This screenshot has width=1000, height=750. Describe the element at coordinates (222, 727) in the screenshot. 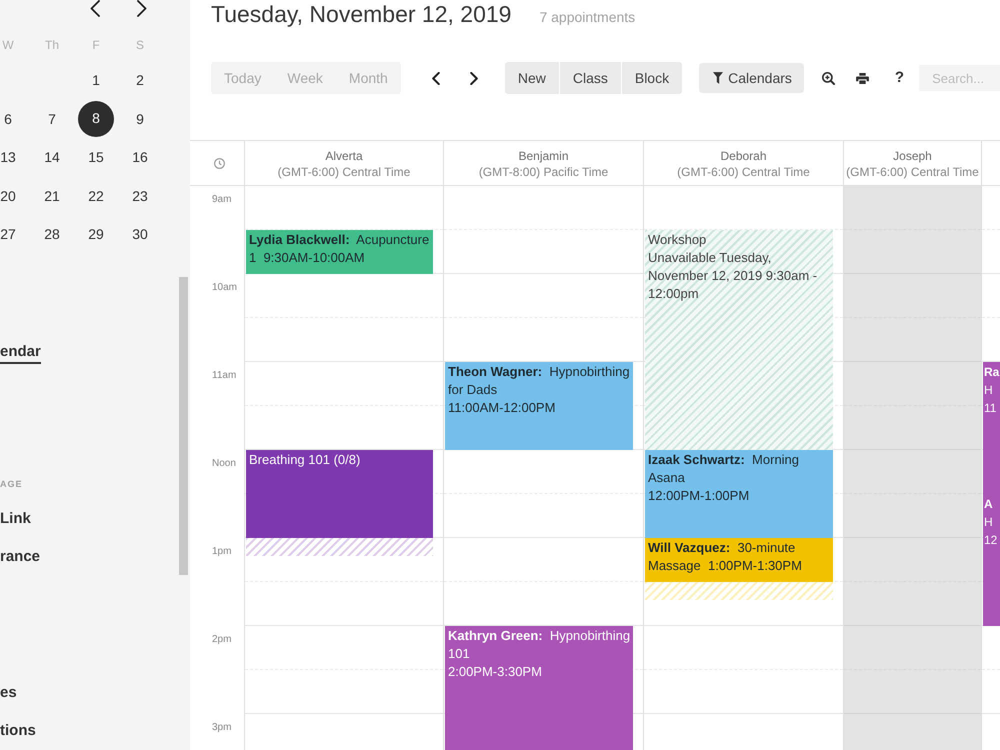

I see `hour-label: 3pm` at that location.